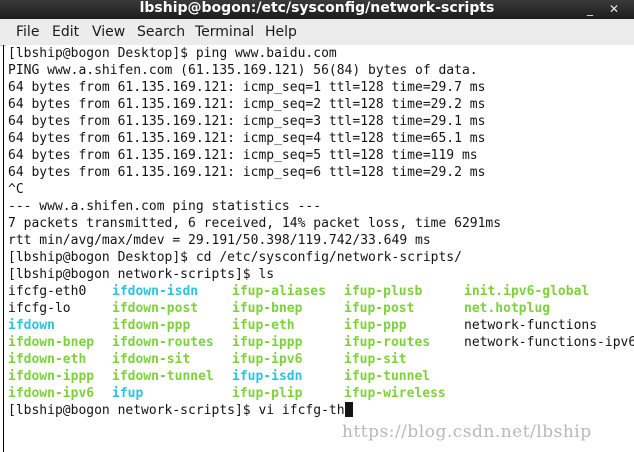 This screenshot has height=452, width=634. Describe the element at coordinates (375, 325) in the screenshot. I see `ls-entry: ifup-ppp` at that location.